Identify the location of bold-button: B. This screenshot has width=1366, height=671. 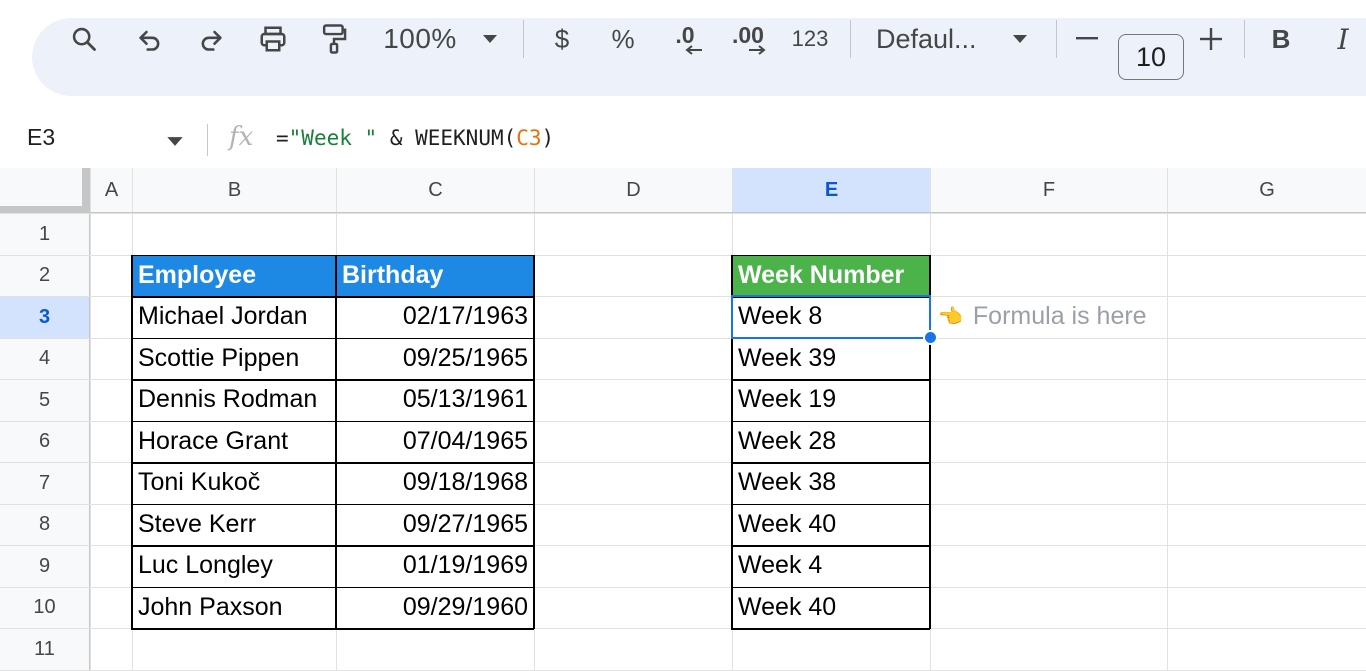
(1281, 39).